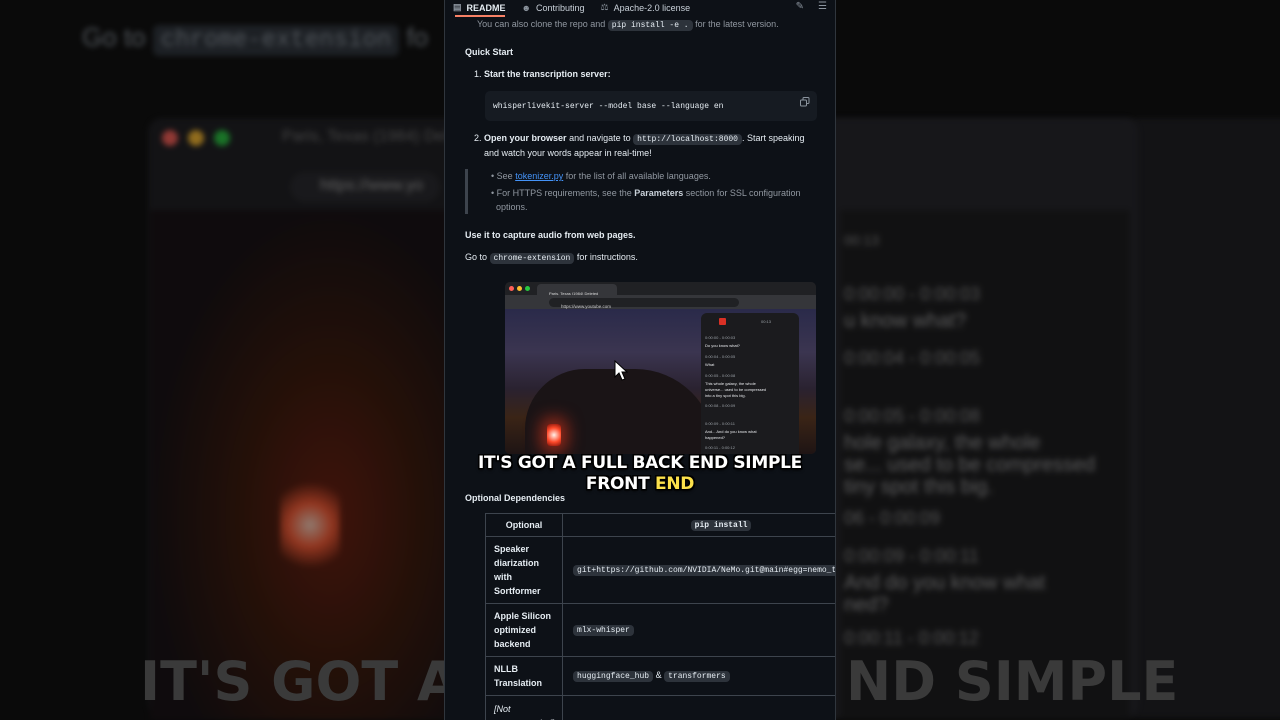 This screenshot has height=720, width=1280. Describe the element at coordinates (550, 235) in the screenshot. I see `capture-audio-heading: Use it to capture audio from web pages.` at that location.